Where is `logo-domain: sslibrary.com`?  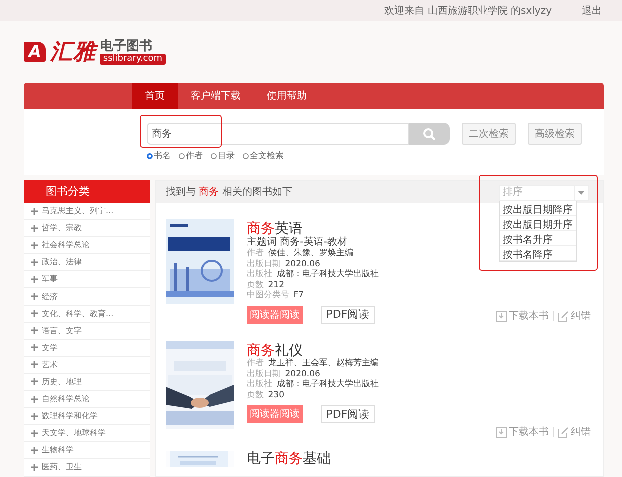
logo-domain: sslibrary.com is located at coordinates (133, 59).